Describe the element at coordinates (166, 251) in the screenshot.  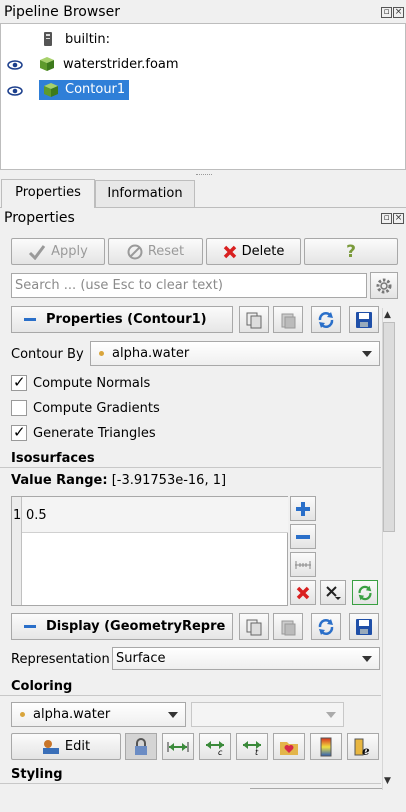
I see `reset-label: Reset` at that location.